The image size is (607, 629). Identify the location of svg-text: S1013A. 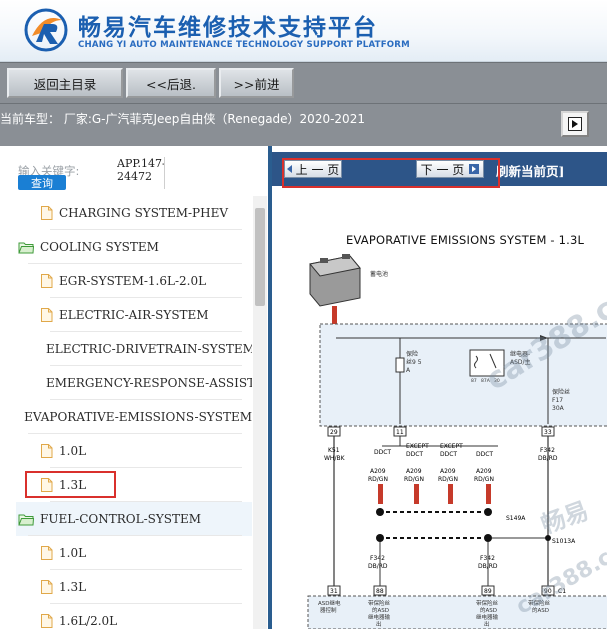
(564, 541).